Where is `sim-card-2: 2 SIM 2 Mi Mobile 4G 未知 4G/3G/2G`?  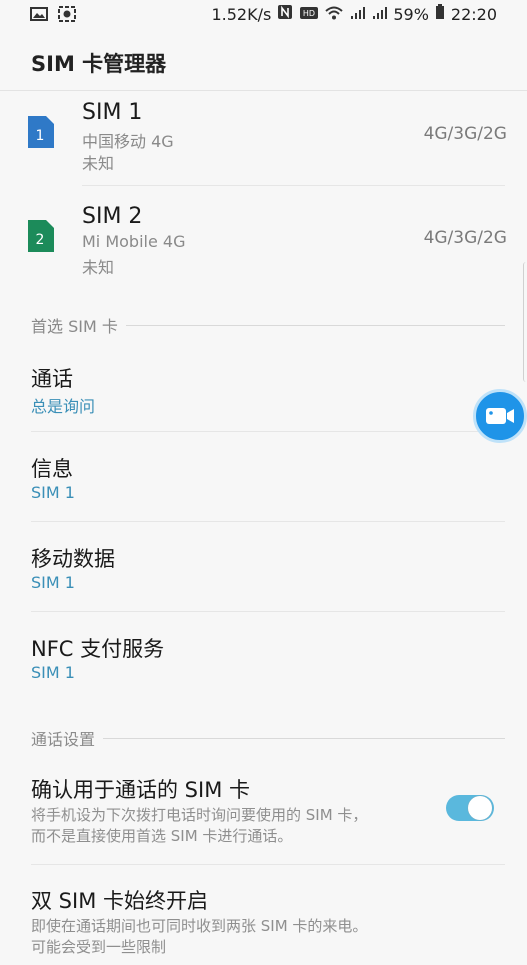
sim-card-2: 2 SIM 2 Mi Mobile 4G 未知 4G/3G/2G is located at coordinates (263, 246).